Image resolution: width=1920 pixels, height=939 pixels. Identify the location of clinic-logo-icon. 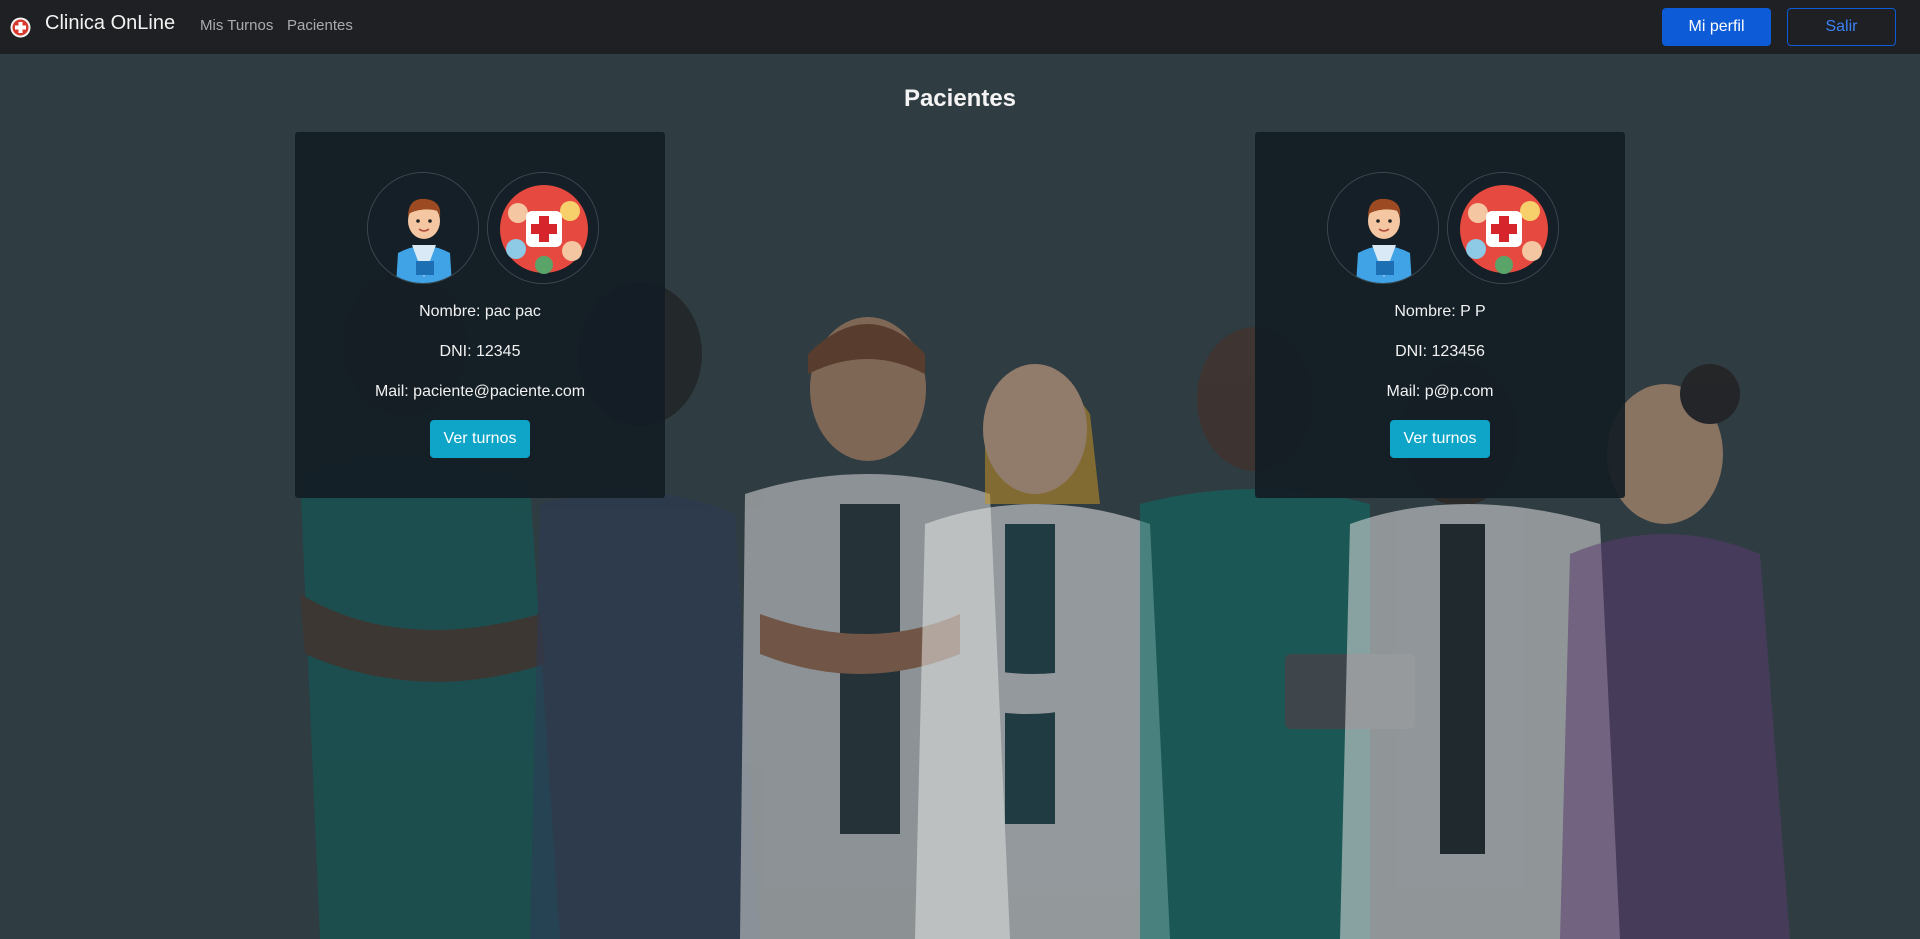
(20, 27).